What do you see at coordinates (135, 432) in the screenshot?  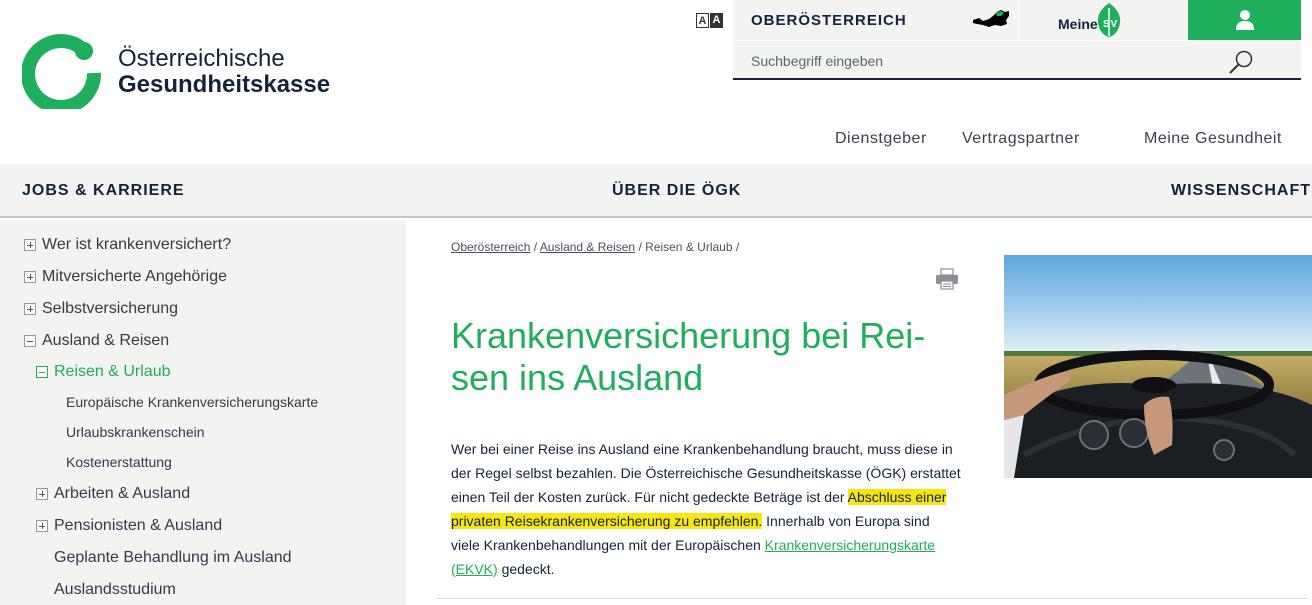 I see `sidebar-item-urlaubskrankenschein: Urlaubskrankenschein` at bounding box center [135, 432].